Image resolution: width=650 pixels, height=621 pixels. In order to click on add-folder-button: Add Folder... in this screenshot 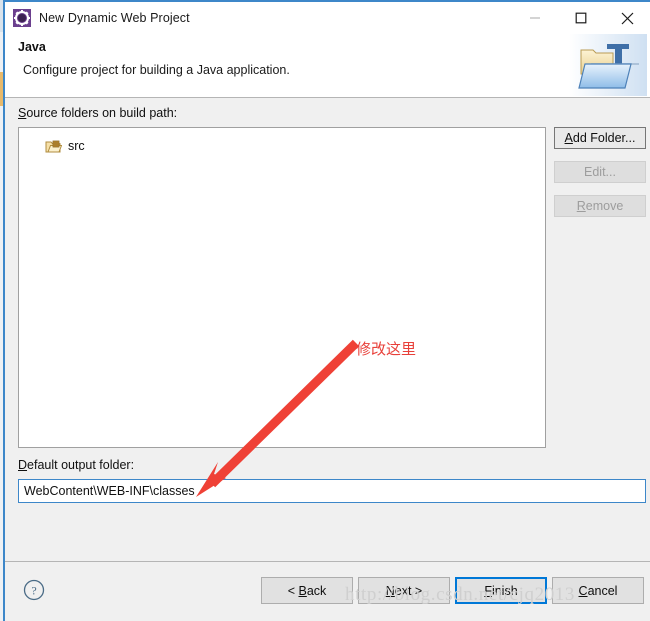, I will do `click(600, 138)`.